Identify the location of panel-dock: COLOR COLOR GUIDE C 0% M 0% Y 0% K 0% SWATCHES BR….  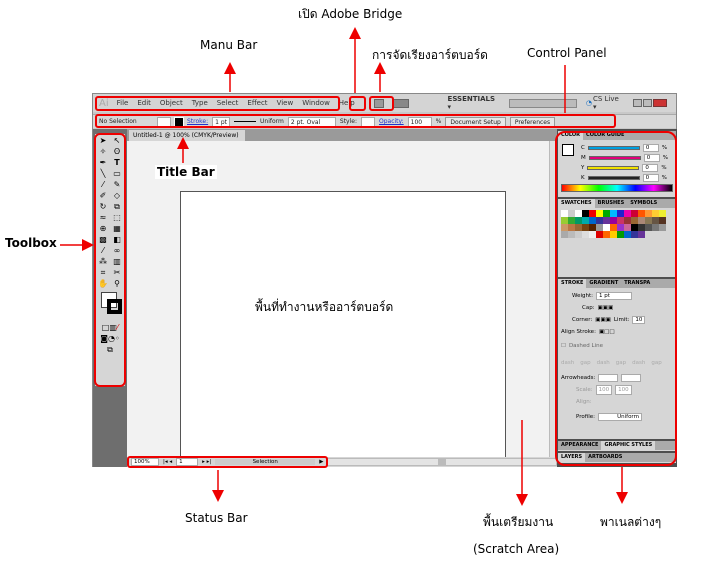
(616, 298).